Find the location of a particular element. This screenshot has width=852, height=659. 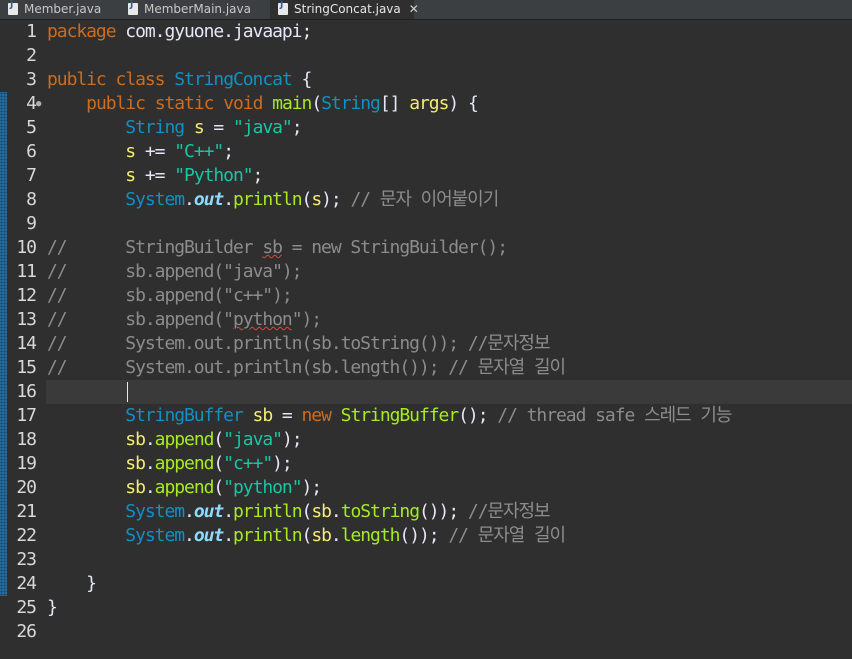

tab-member-java: Member.java is located at coordinates (59, 9).